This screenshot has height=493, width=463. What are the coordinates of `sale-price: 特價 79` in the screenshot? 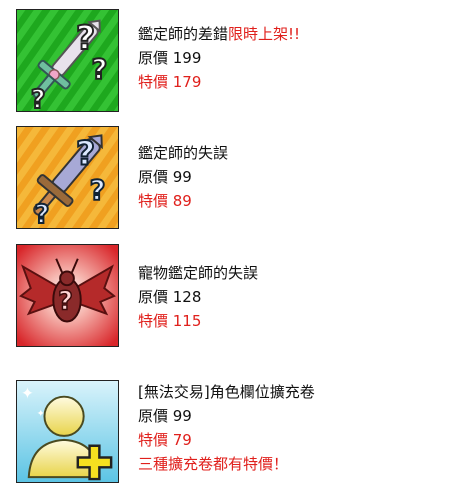 It's located at (165, 440).